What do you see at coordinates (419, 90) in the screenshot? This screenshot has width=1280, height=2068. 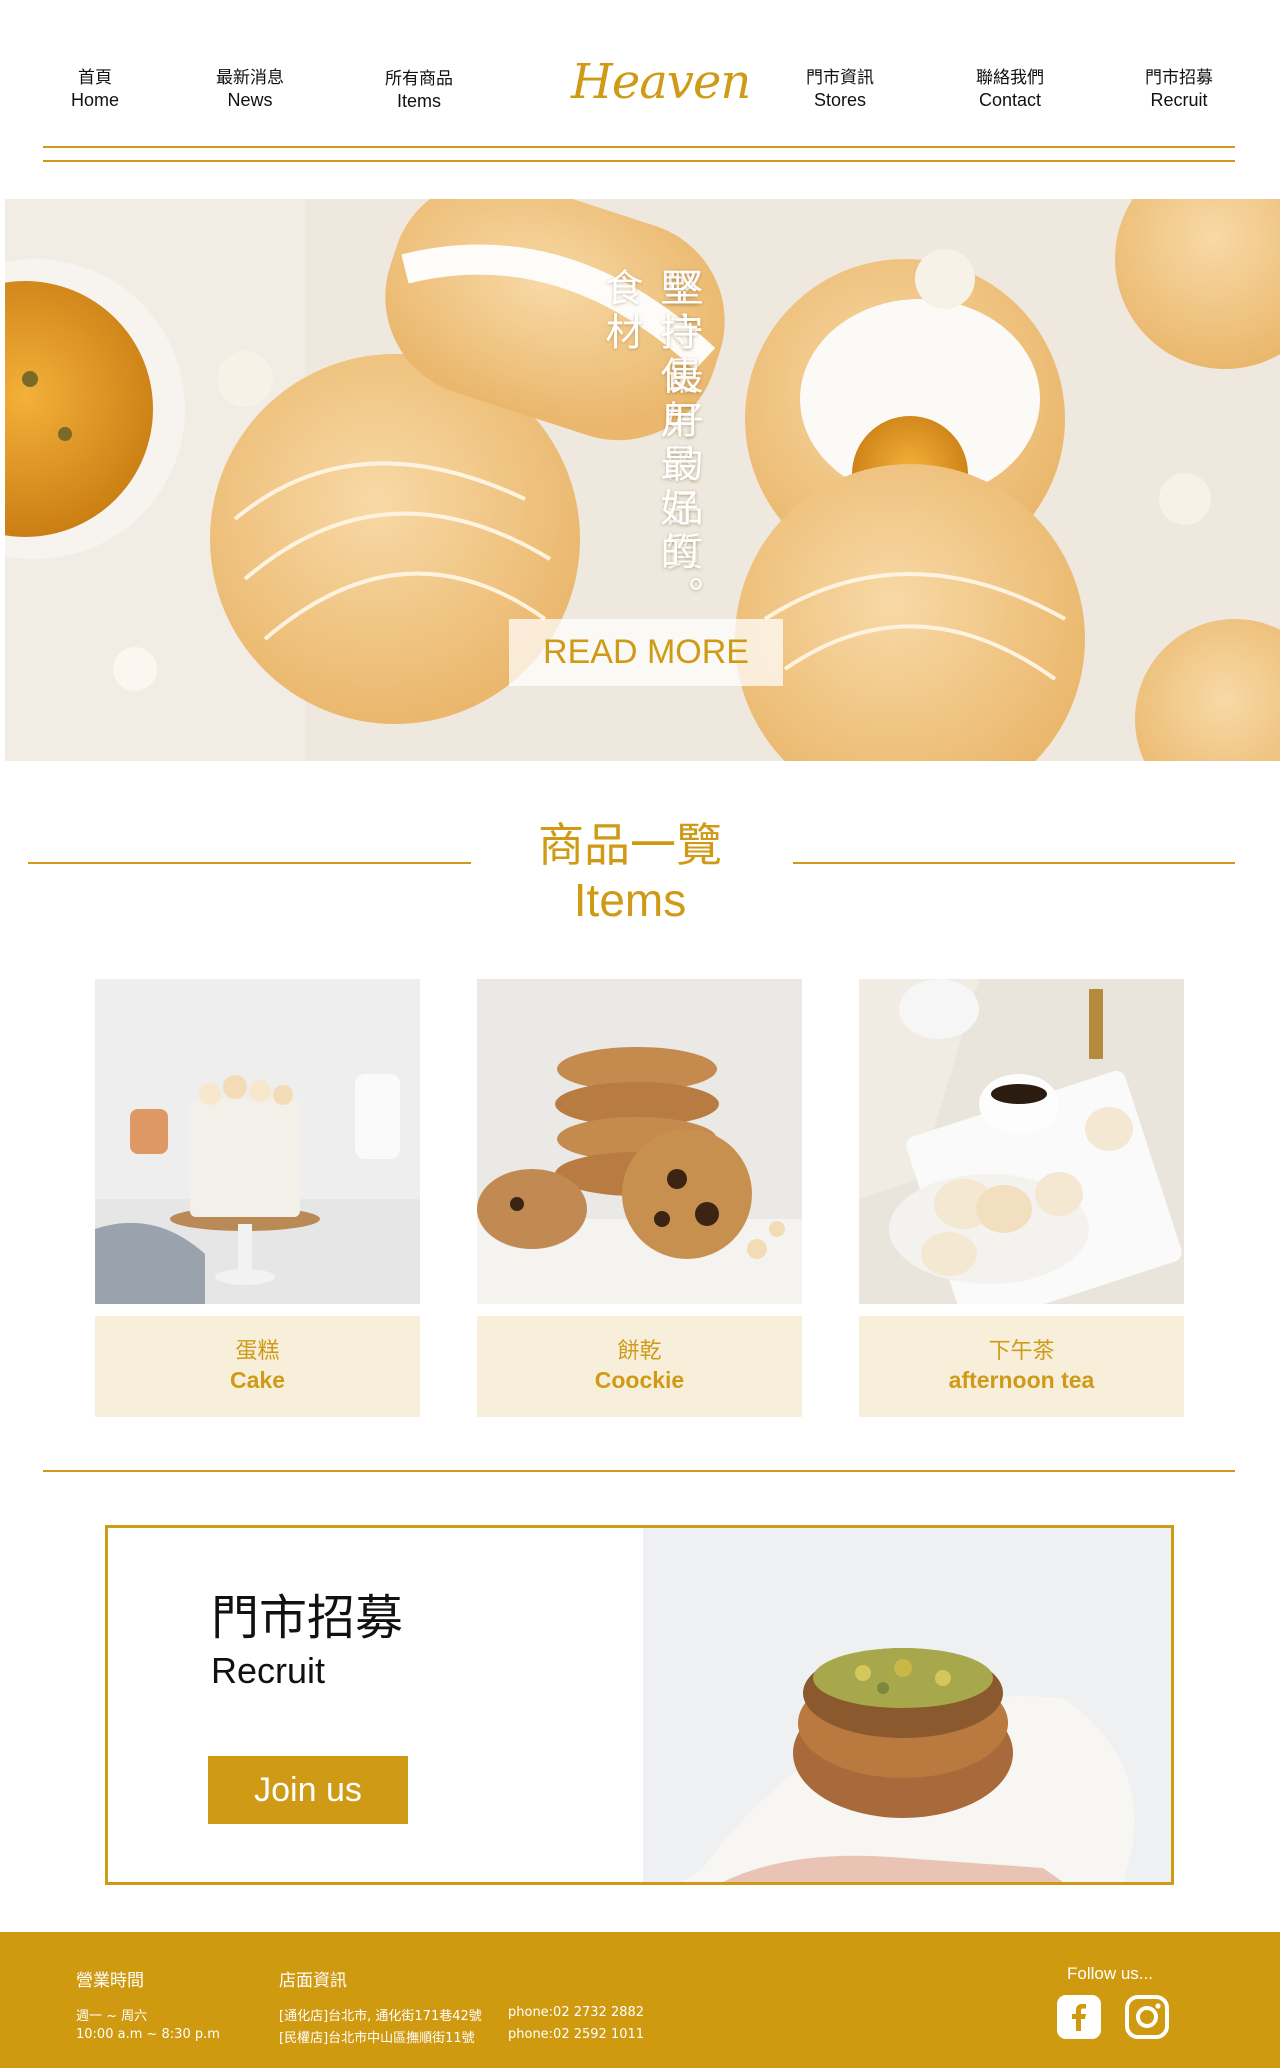 I see `nav-item-items: 所有商品 Items` at bounding box center [419, 90].